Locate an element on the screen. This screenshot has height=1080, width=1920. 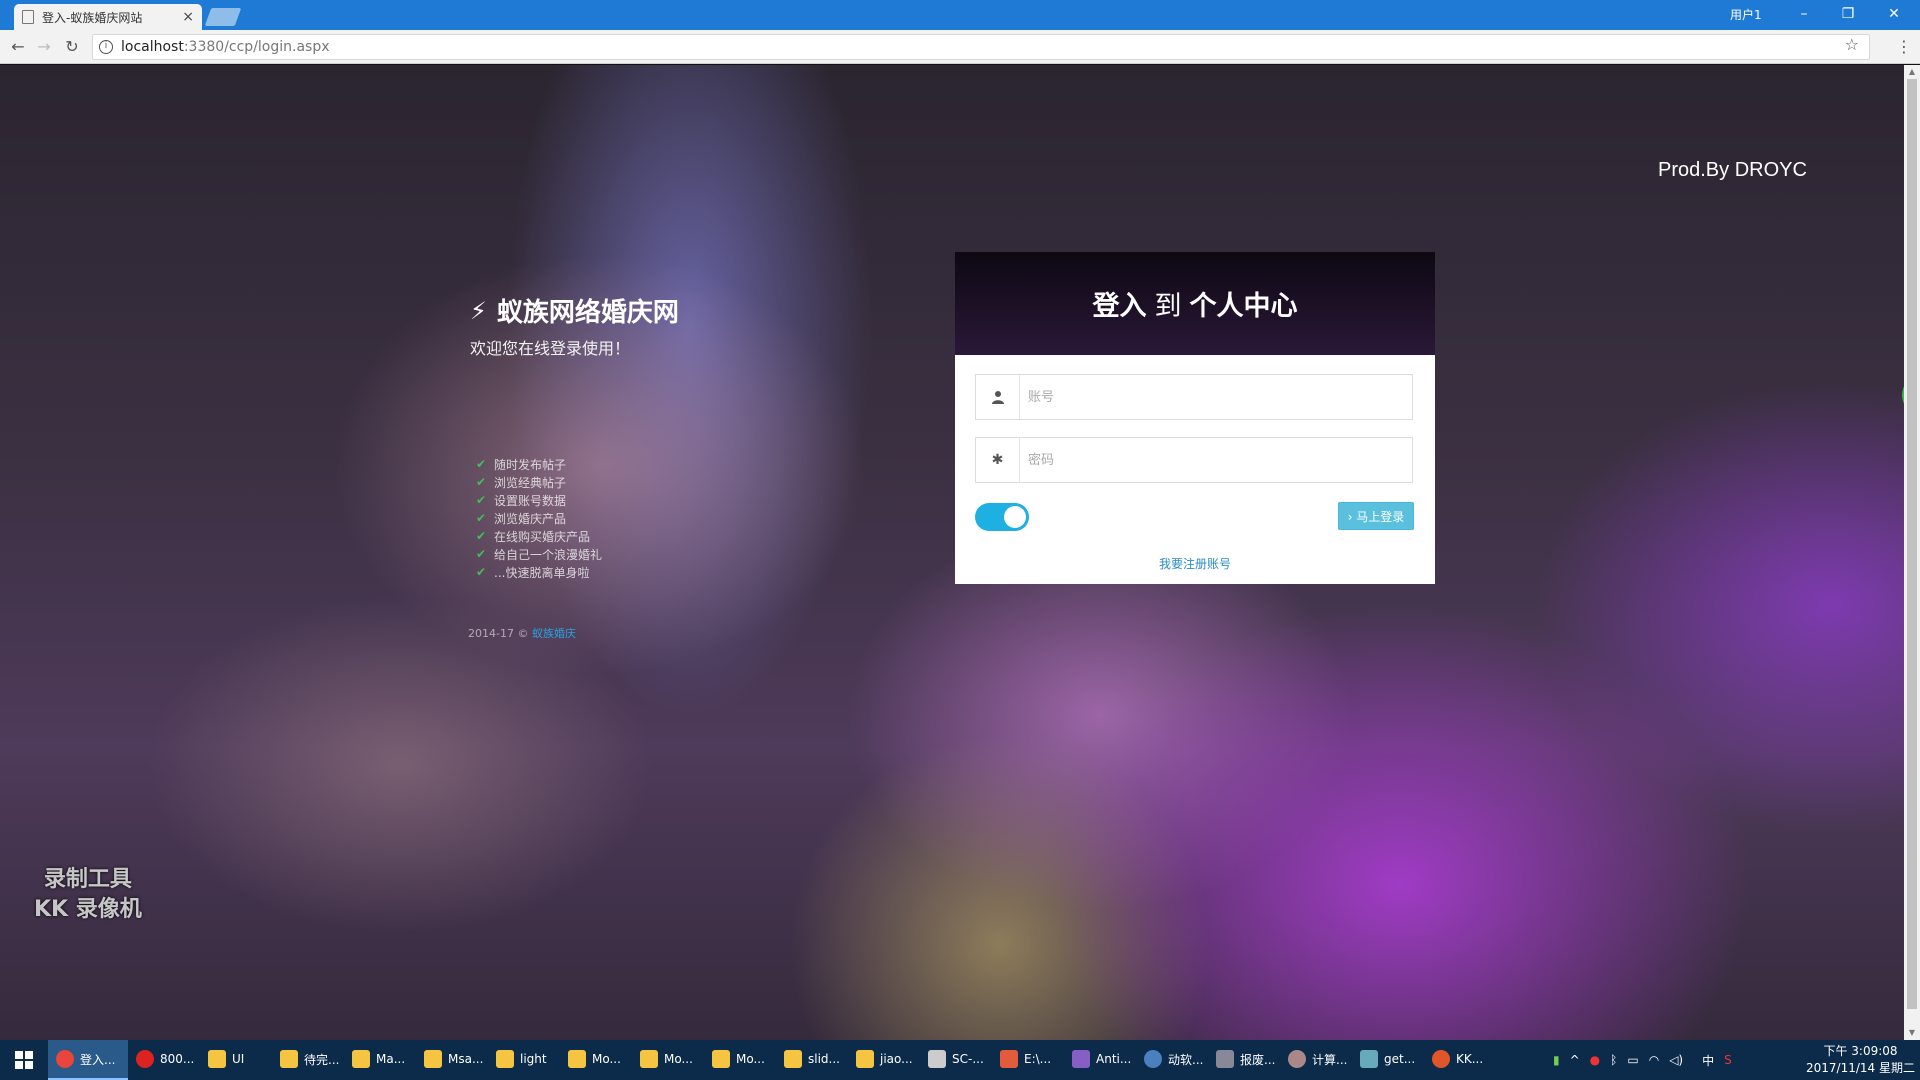
browser-tab: 登入-蚁族婚庆网站 × is located at coordinates (108, 17).